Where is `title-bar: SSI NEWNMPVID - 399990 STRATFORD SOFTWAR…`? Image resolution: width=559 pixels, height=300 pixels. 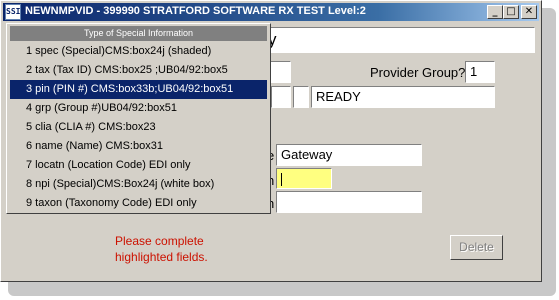 title-bar: SSI NEWNMPVID - 399990 STRATFORD SOFTWAR… is located at coordinates (271, 12).